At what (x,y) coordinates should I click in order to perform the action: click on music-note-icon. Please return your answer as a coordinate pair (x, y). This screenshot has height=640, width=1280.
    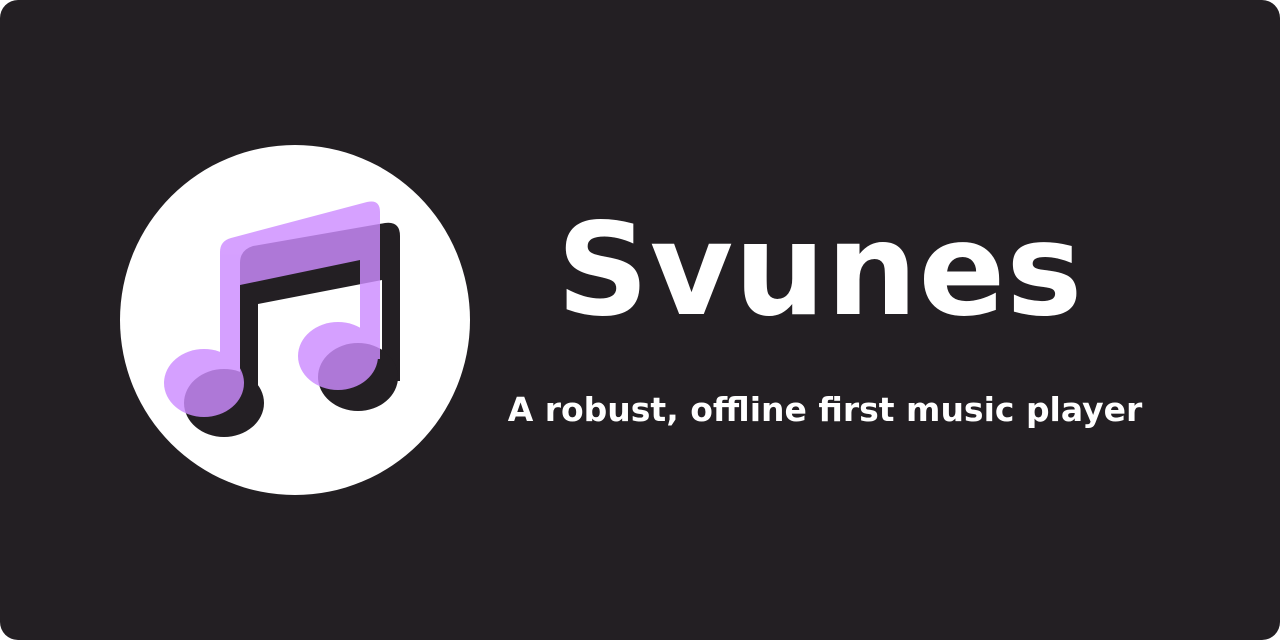
    Looking at the image, I should click on (282, 319).